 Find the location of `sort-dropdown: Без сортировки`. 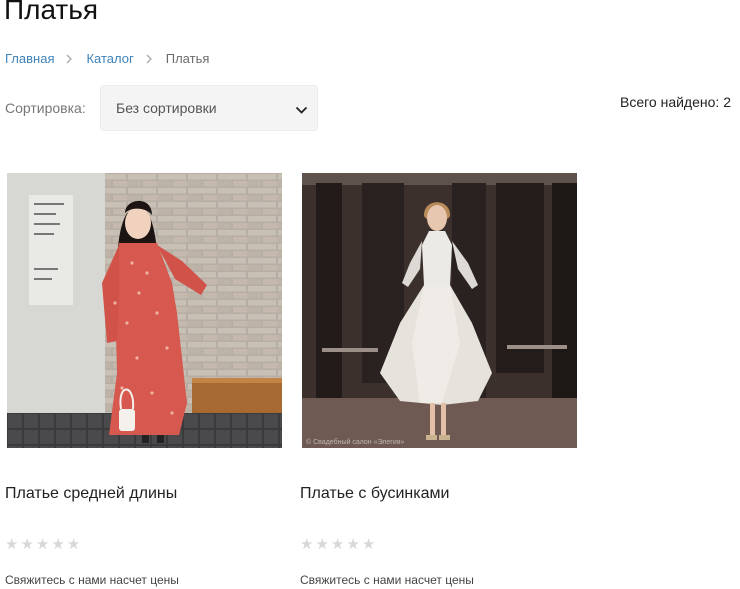

sort-dropdown: Без сортировки is located at coordinates (209, 108).